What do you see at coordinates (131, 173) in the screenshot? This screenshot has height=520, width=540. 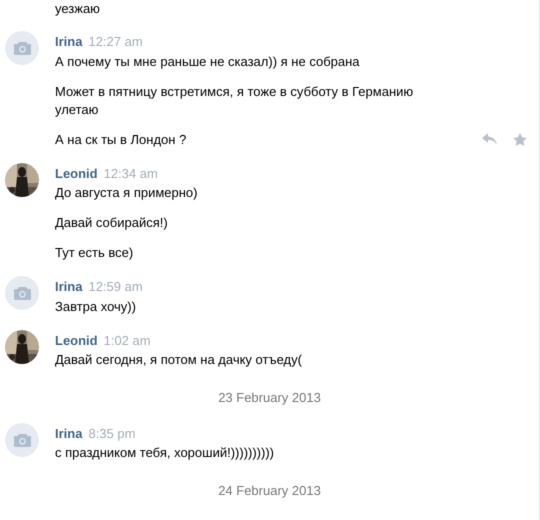 I see `message-time: 12:34 am` at bounding box center [131, 173].